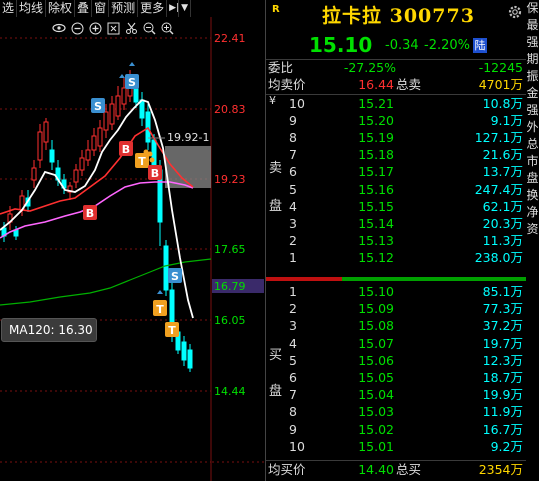  What do you see at coordinates (502, 326) in the screenshot?
I see `level-volume: 37.2万` at bounding box center [502, 326].